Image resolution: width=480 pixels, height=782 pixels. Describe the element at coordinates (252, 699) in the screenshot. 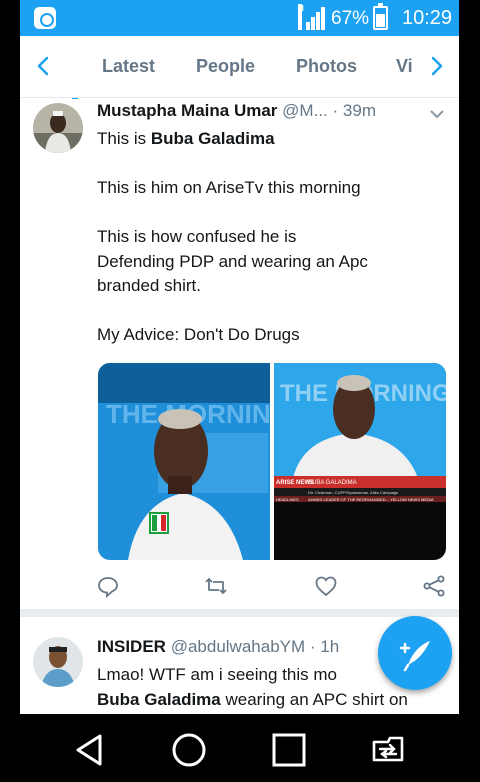

I see `tweet-line: Buba Galadima wearing an APC shirt on` at that location.